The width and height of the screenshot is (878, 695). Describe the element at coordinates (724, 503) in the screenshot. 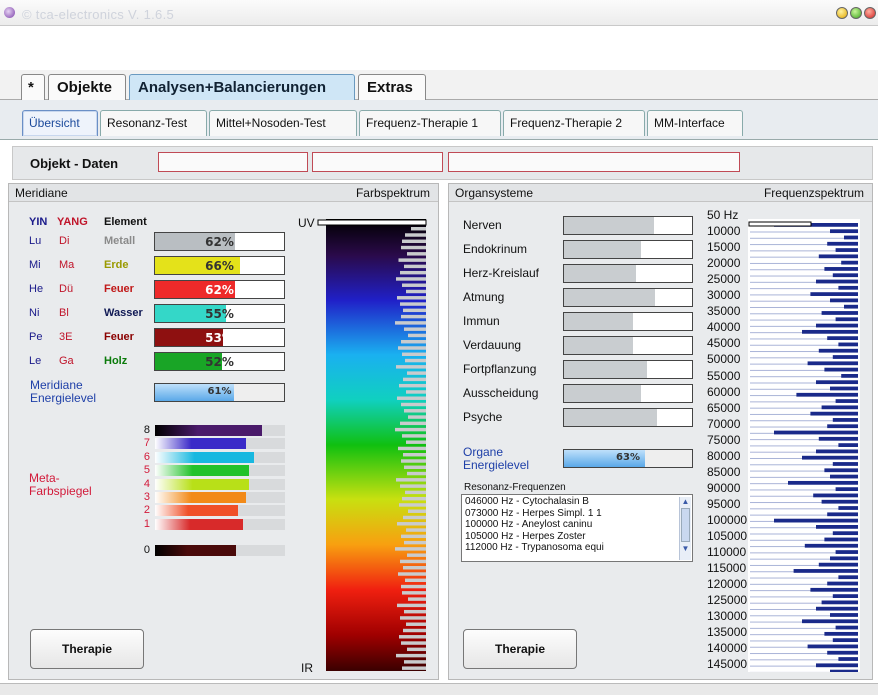

I see `frequency-label: 95000` at that location.